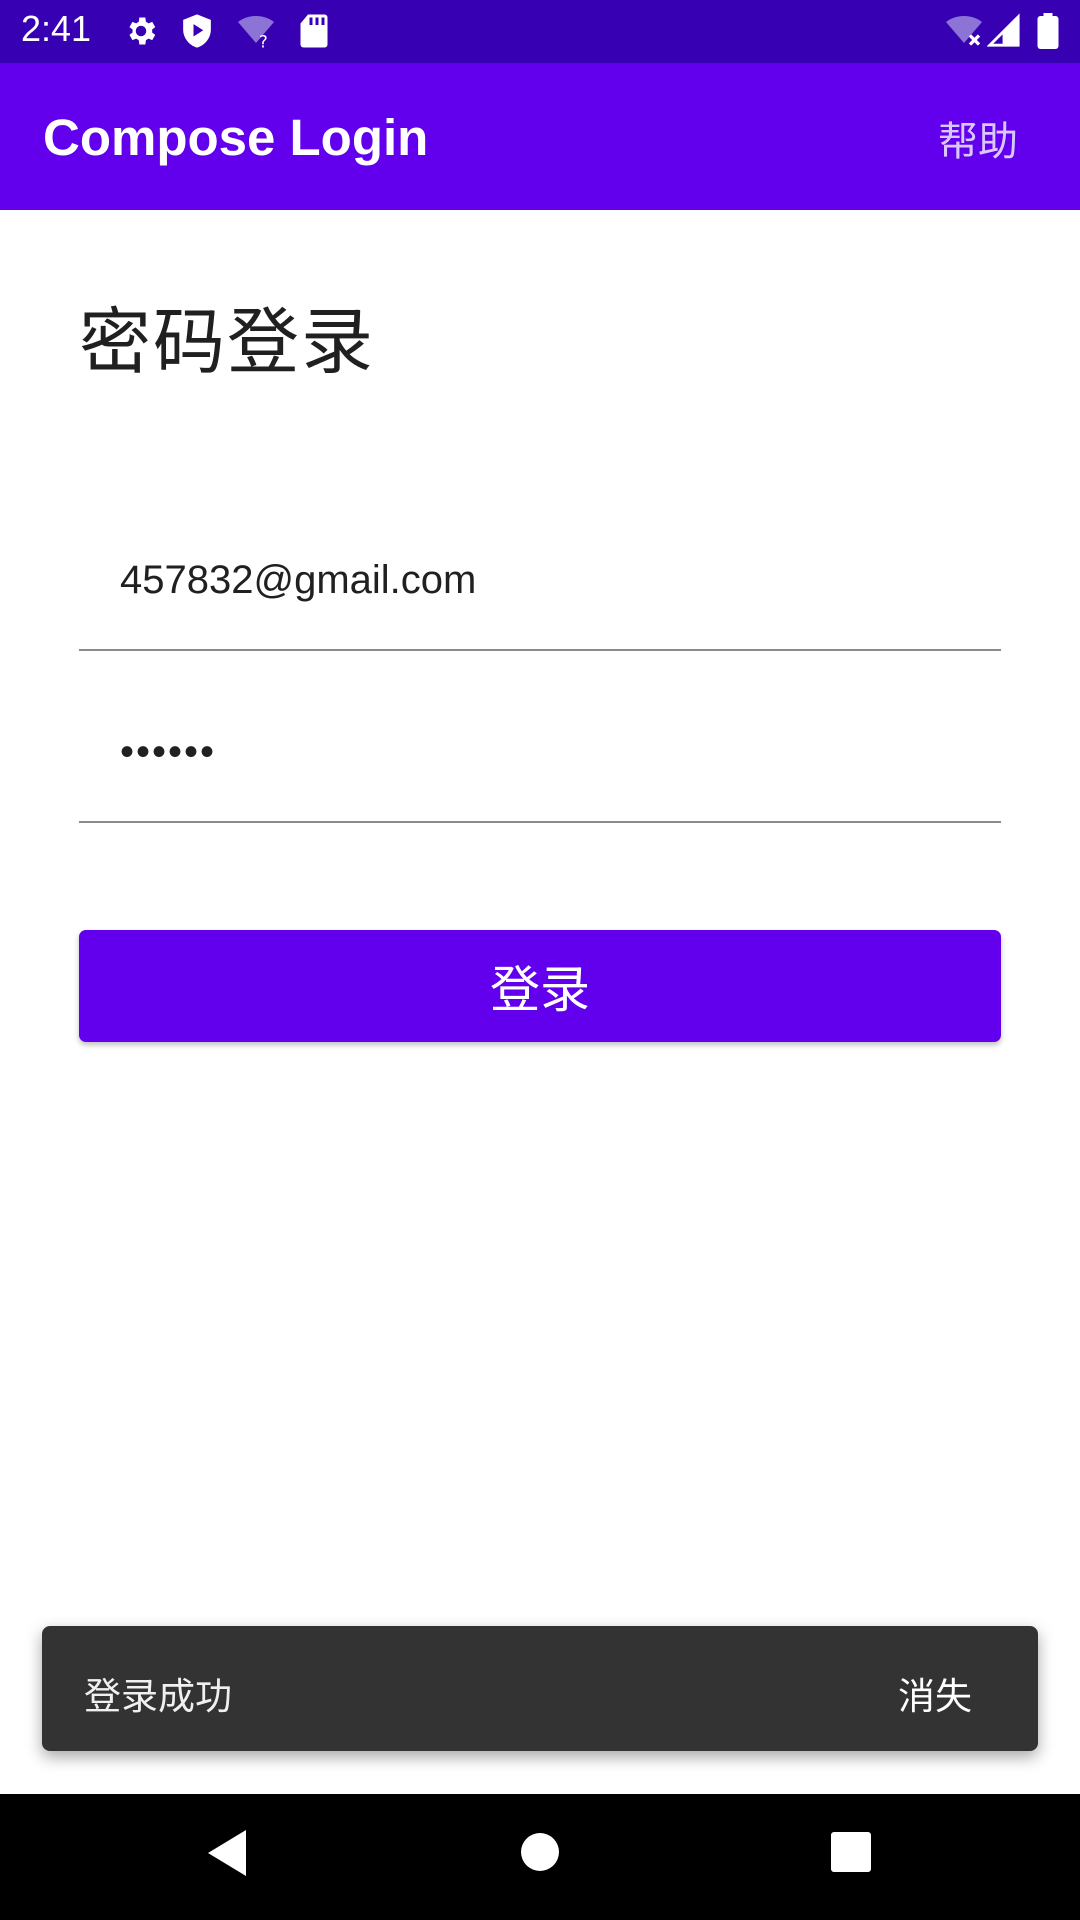  Describe the element at coordinates (256, 33) in the screenshot. I see `wifi-question-icon: ?` at that location.